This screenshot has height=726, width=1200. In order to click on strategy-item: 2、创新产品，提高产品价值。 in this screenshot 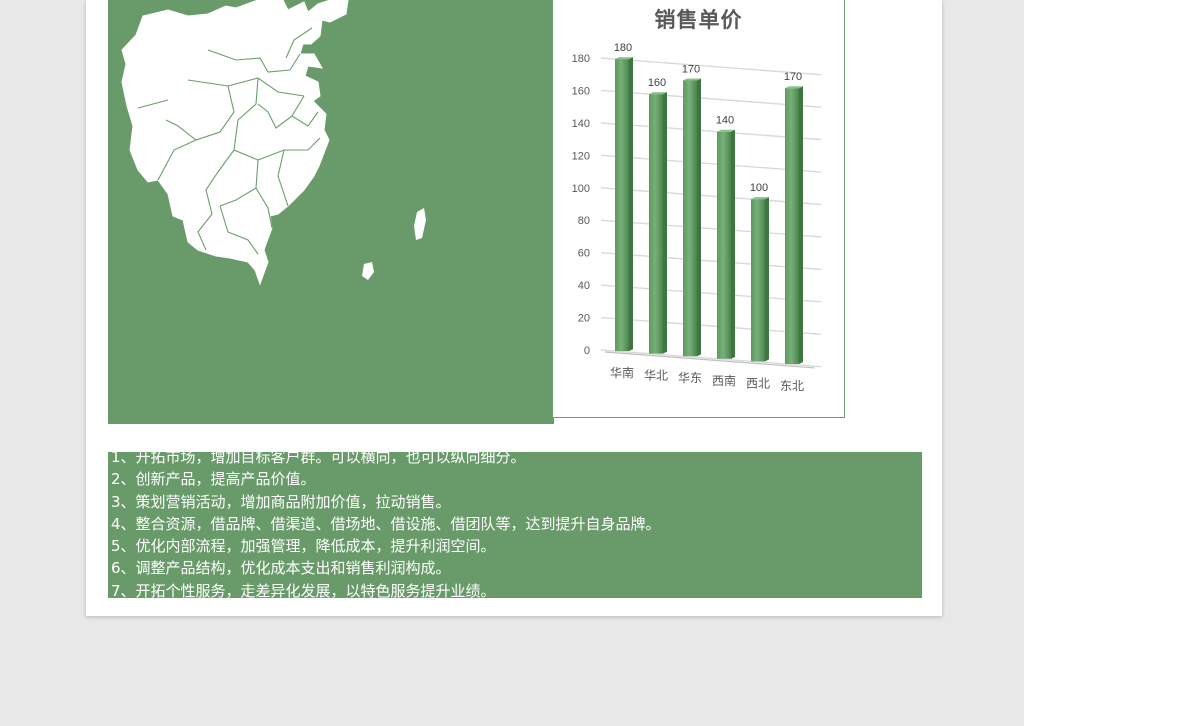, I will do `click(213, 479)`.